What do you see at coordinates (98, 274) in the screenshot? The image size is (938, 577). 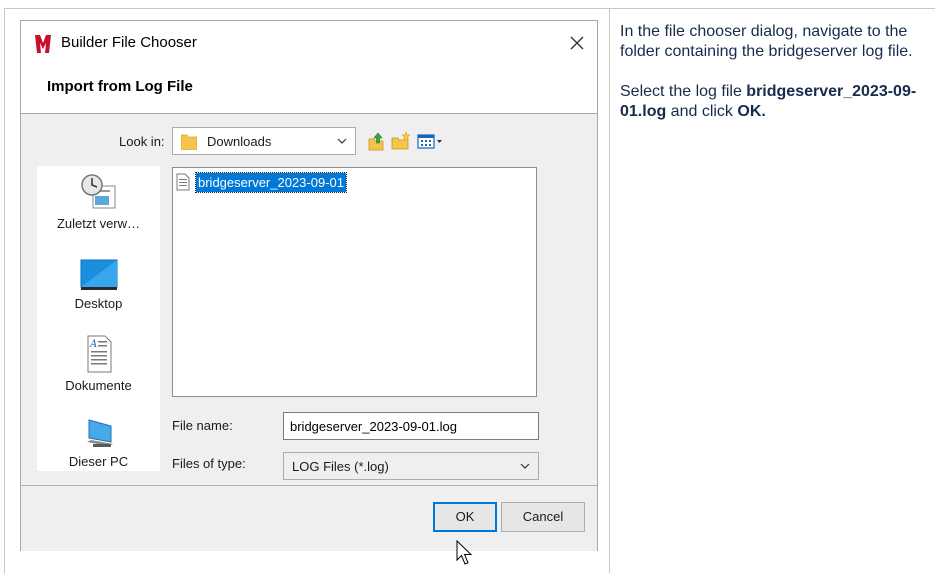 I see `desktop-icon` at bounding box center [98, 274].